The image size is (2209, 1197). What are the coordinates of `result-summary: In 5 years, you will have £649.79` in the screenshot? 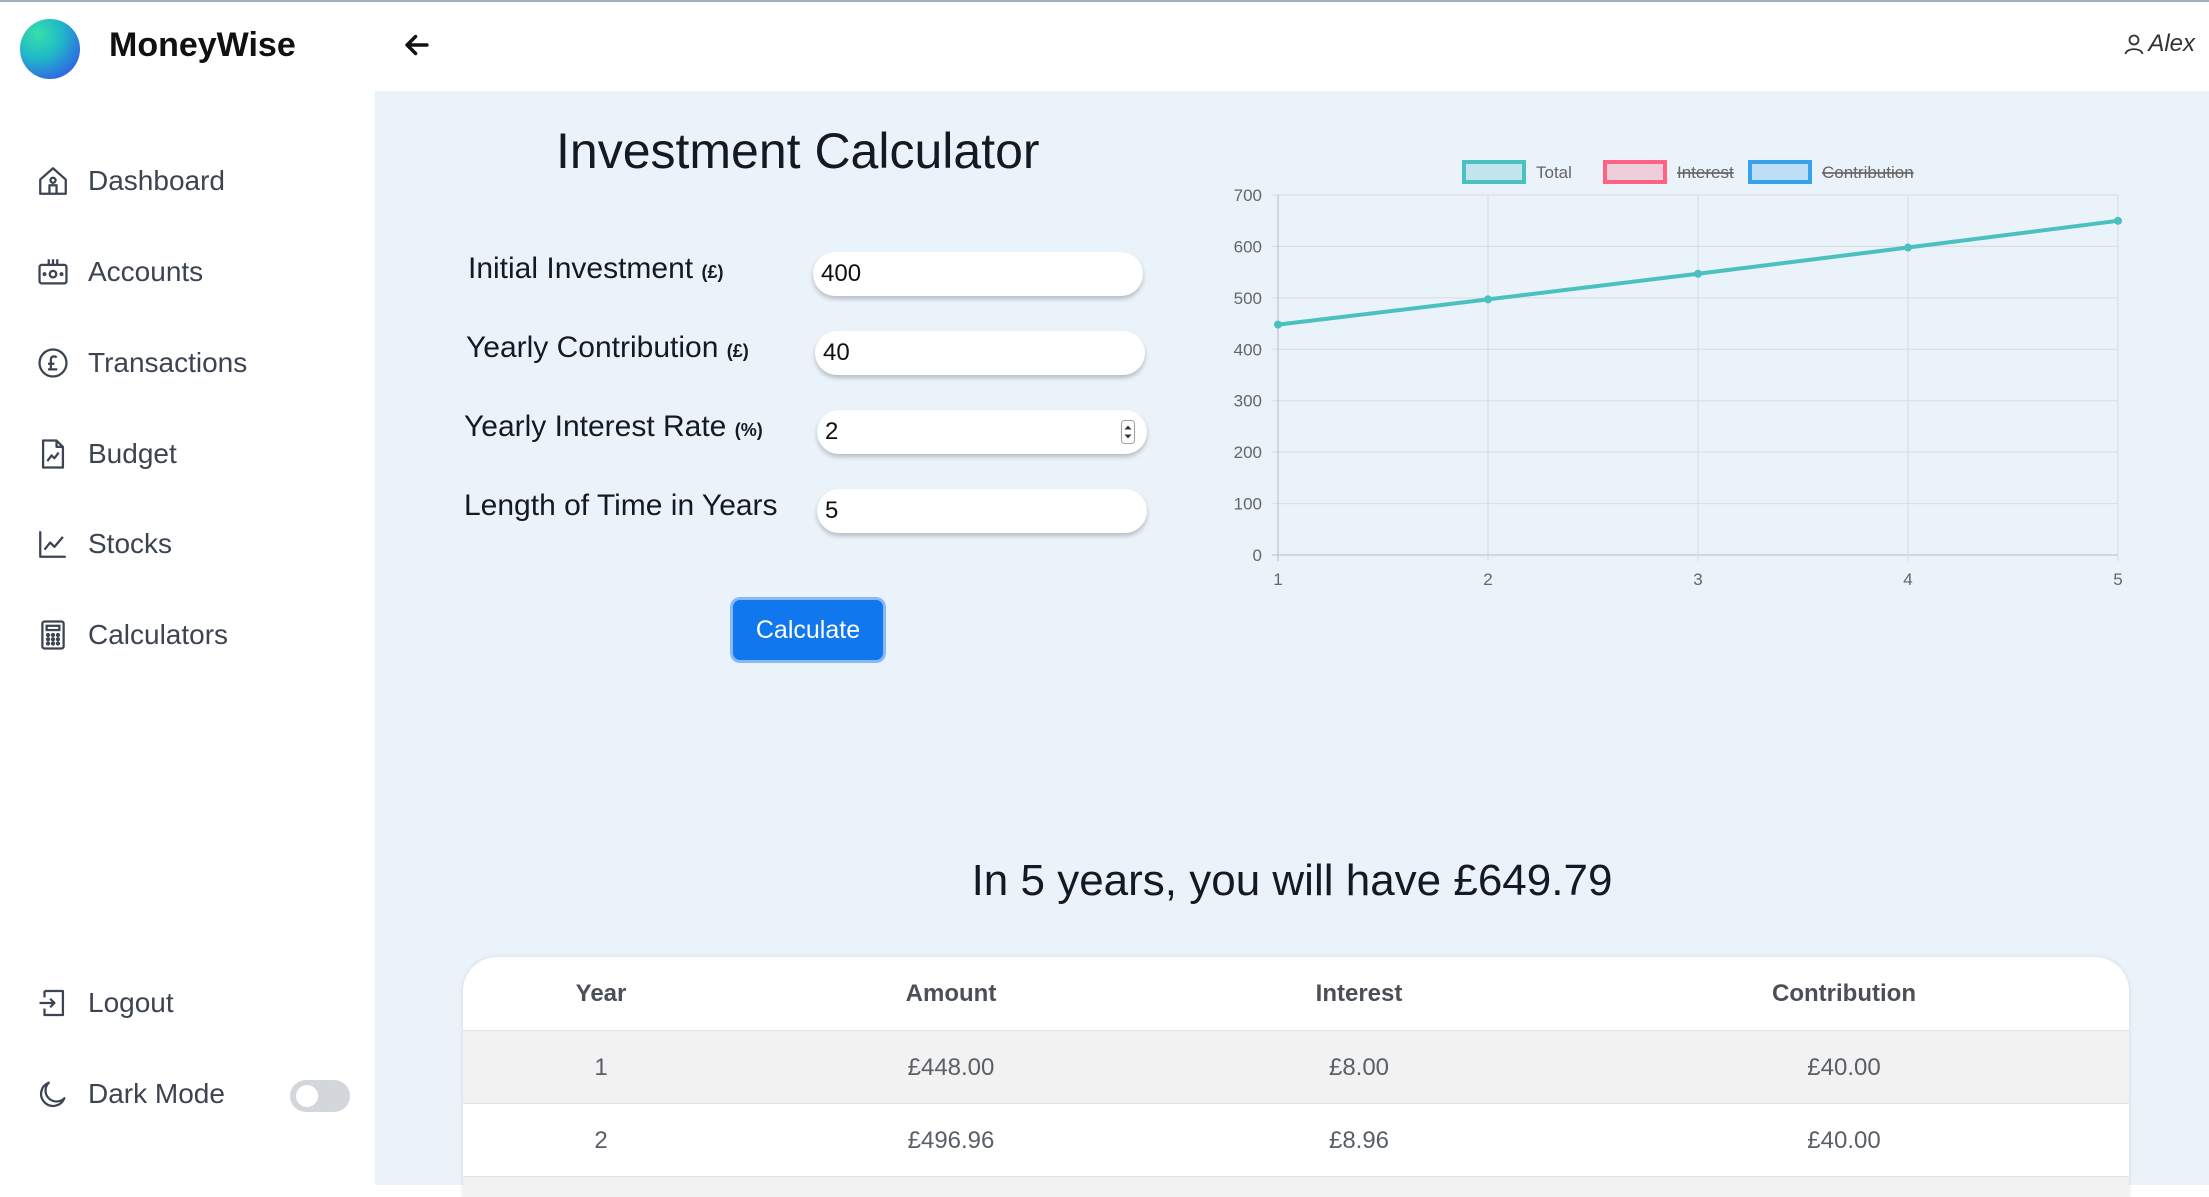 It's located at (1292, 880).